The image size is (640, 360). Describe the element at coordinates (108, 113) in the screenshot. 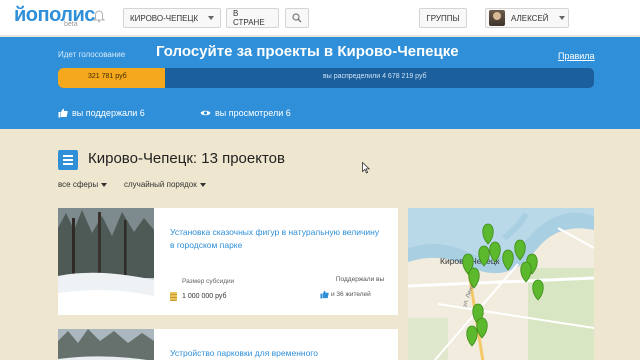

I see `supported-count: вы поддержали 6` at that location.